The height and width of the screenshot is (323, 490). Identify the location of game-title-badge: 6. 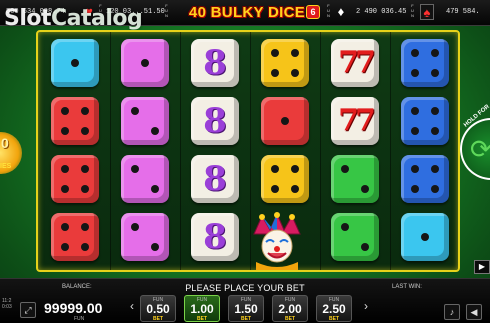
(313, 12).